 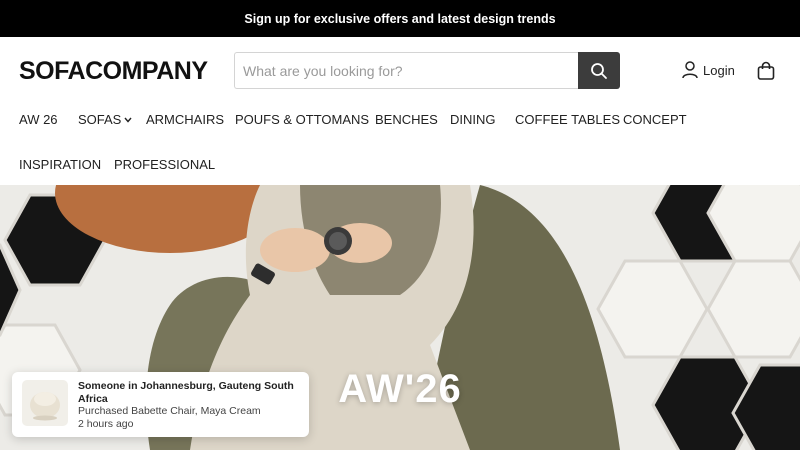 I want to click on search-button, so click(x=599, y=70).